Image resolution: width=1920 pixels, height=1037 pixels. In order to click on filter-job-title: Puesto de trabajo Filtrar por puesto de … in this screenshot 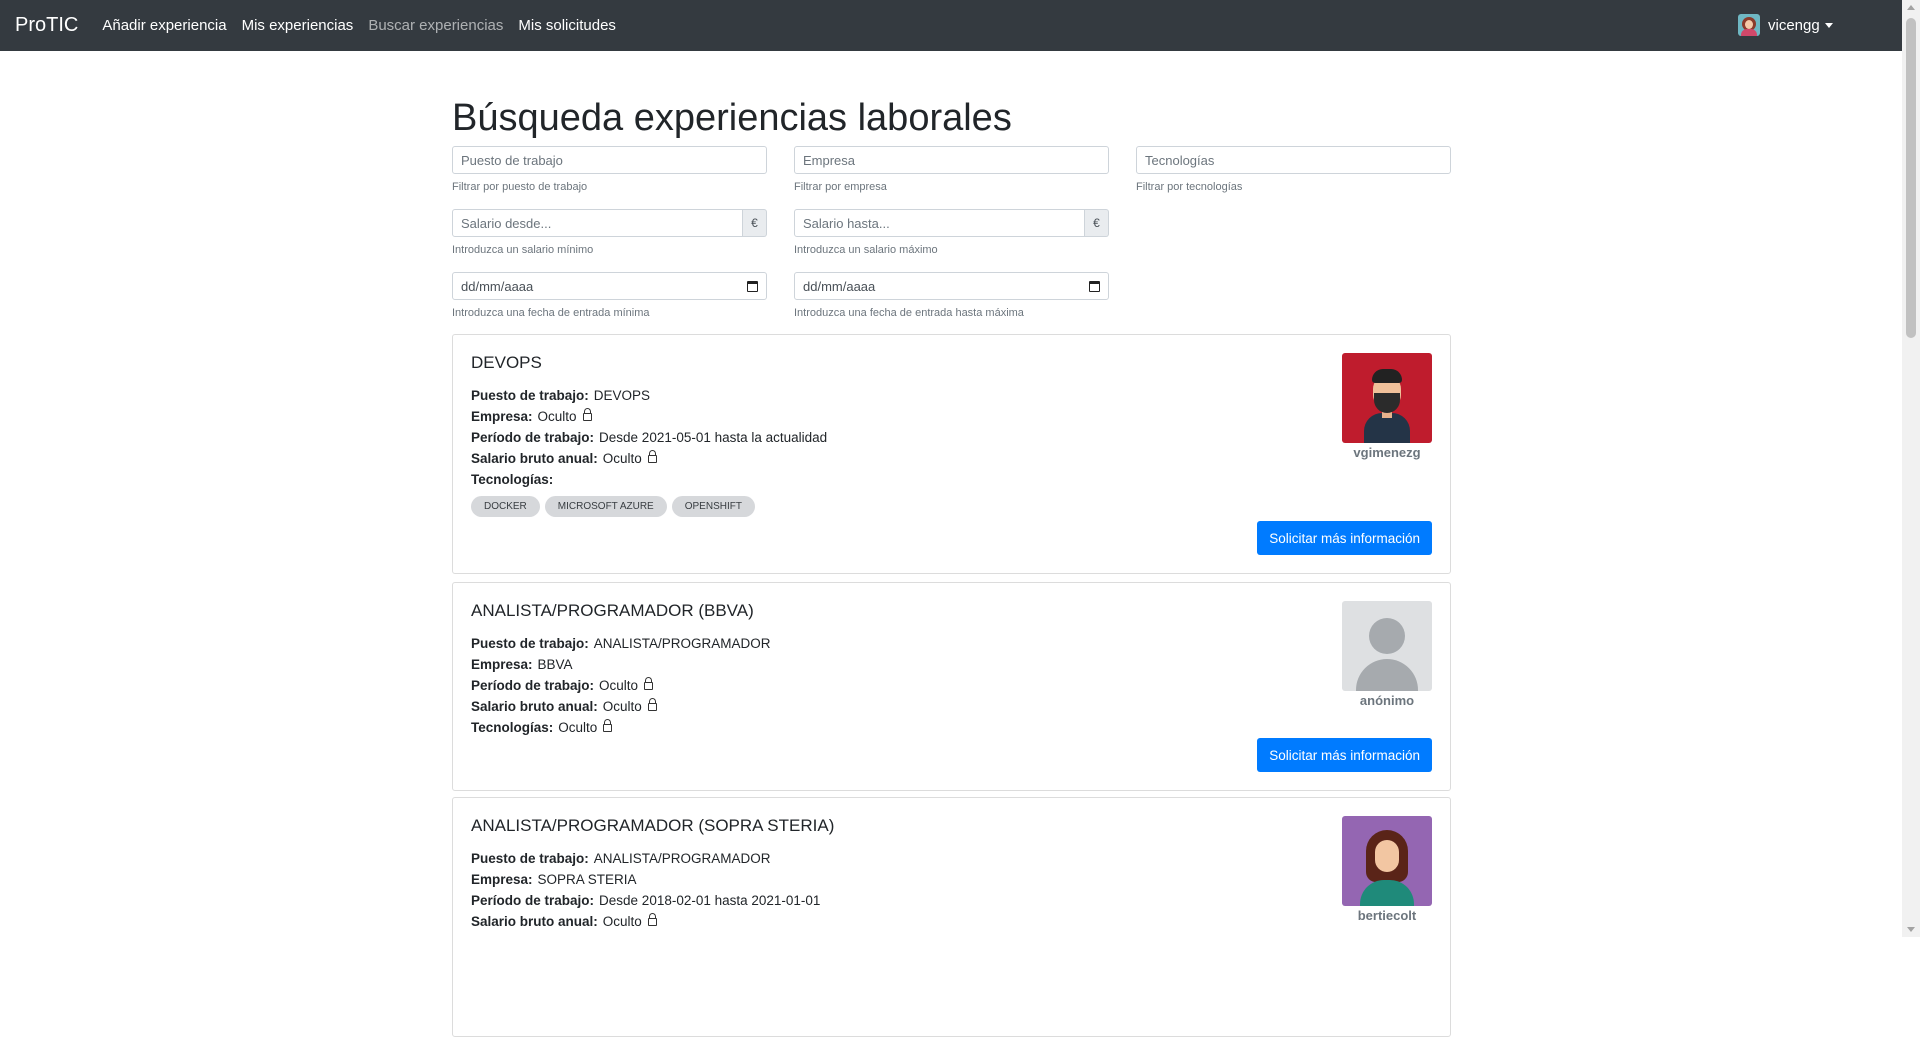, I will do `click(609, 169)`.